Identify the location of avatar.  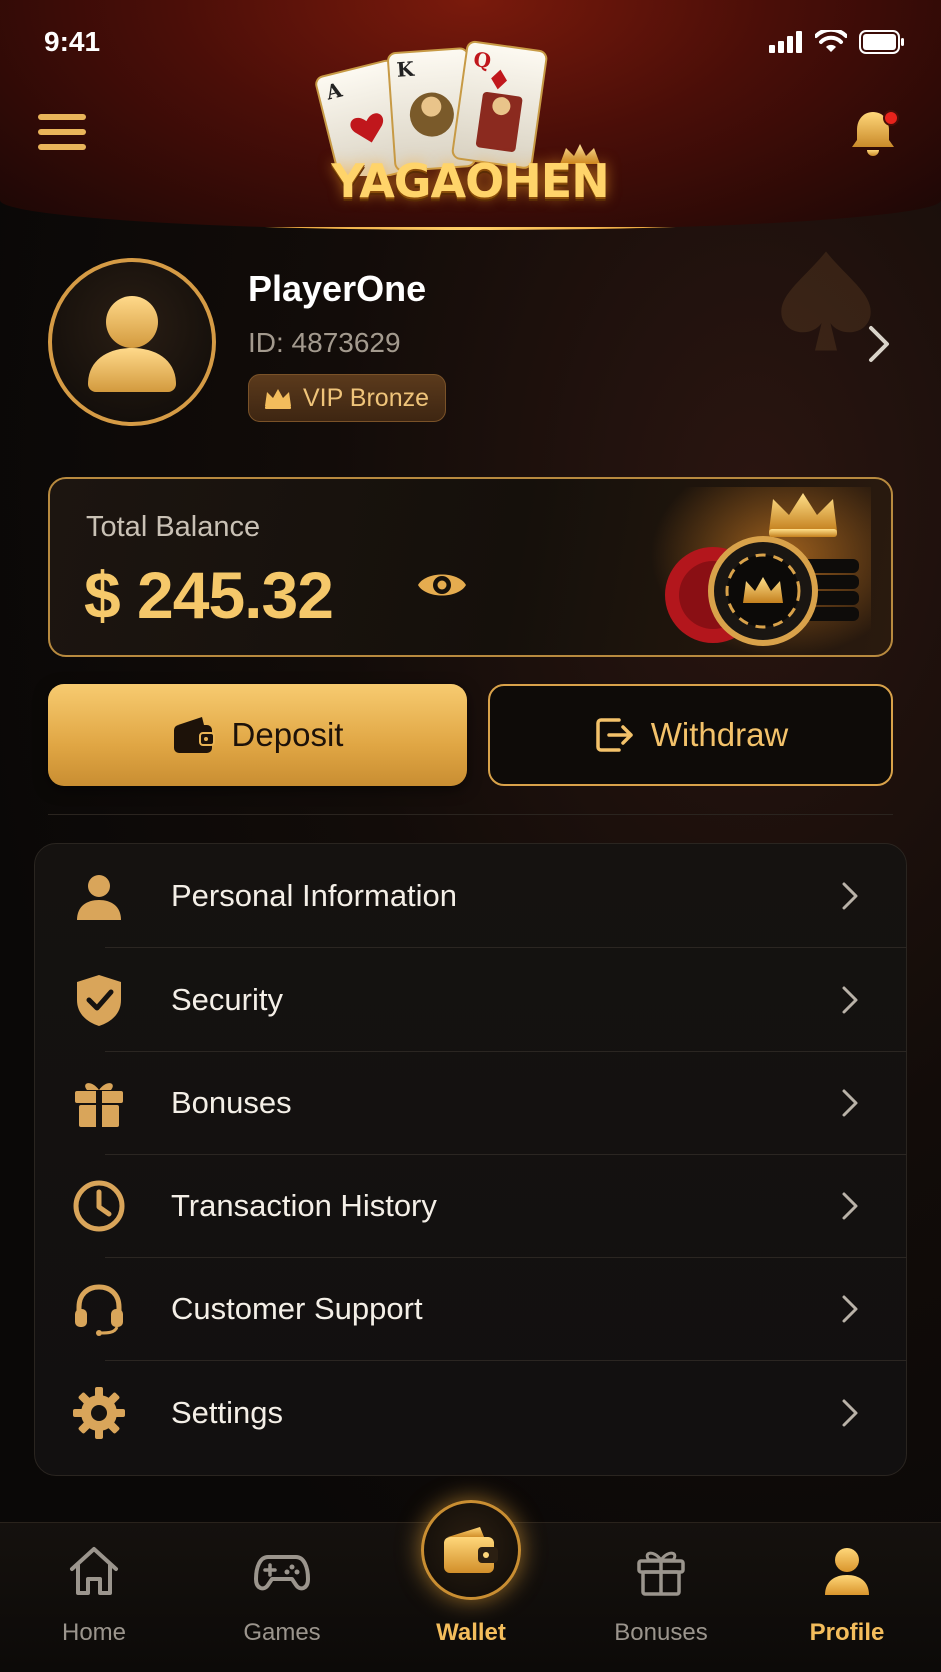
(132, 342).